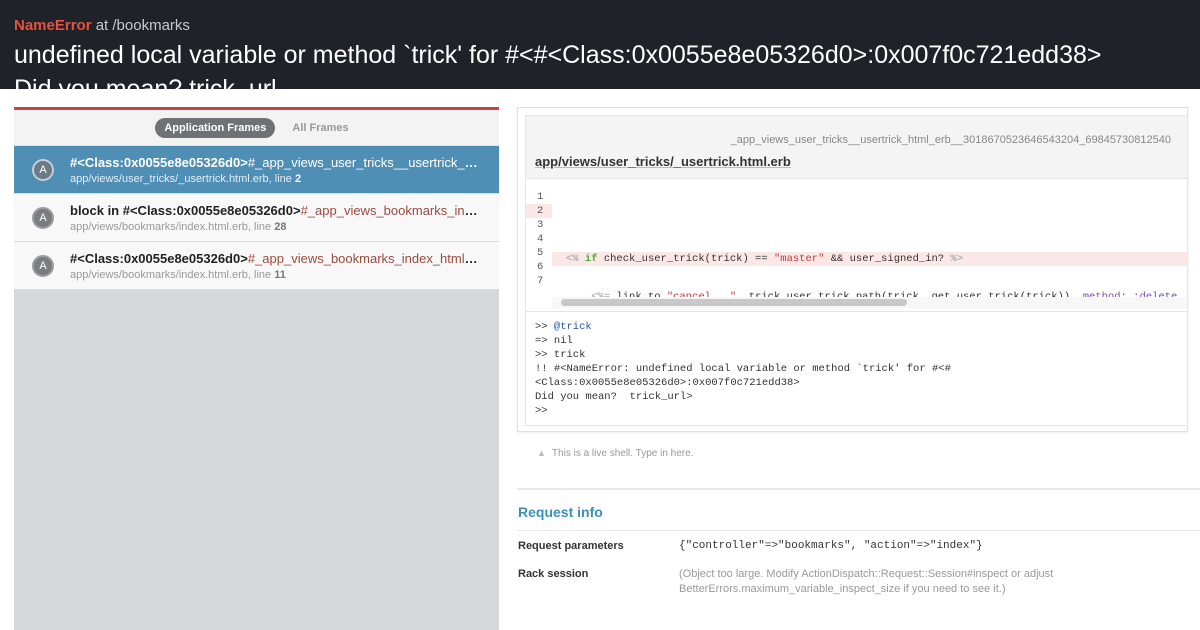  I want to click on console-line: => nil, so click(554, 341).